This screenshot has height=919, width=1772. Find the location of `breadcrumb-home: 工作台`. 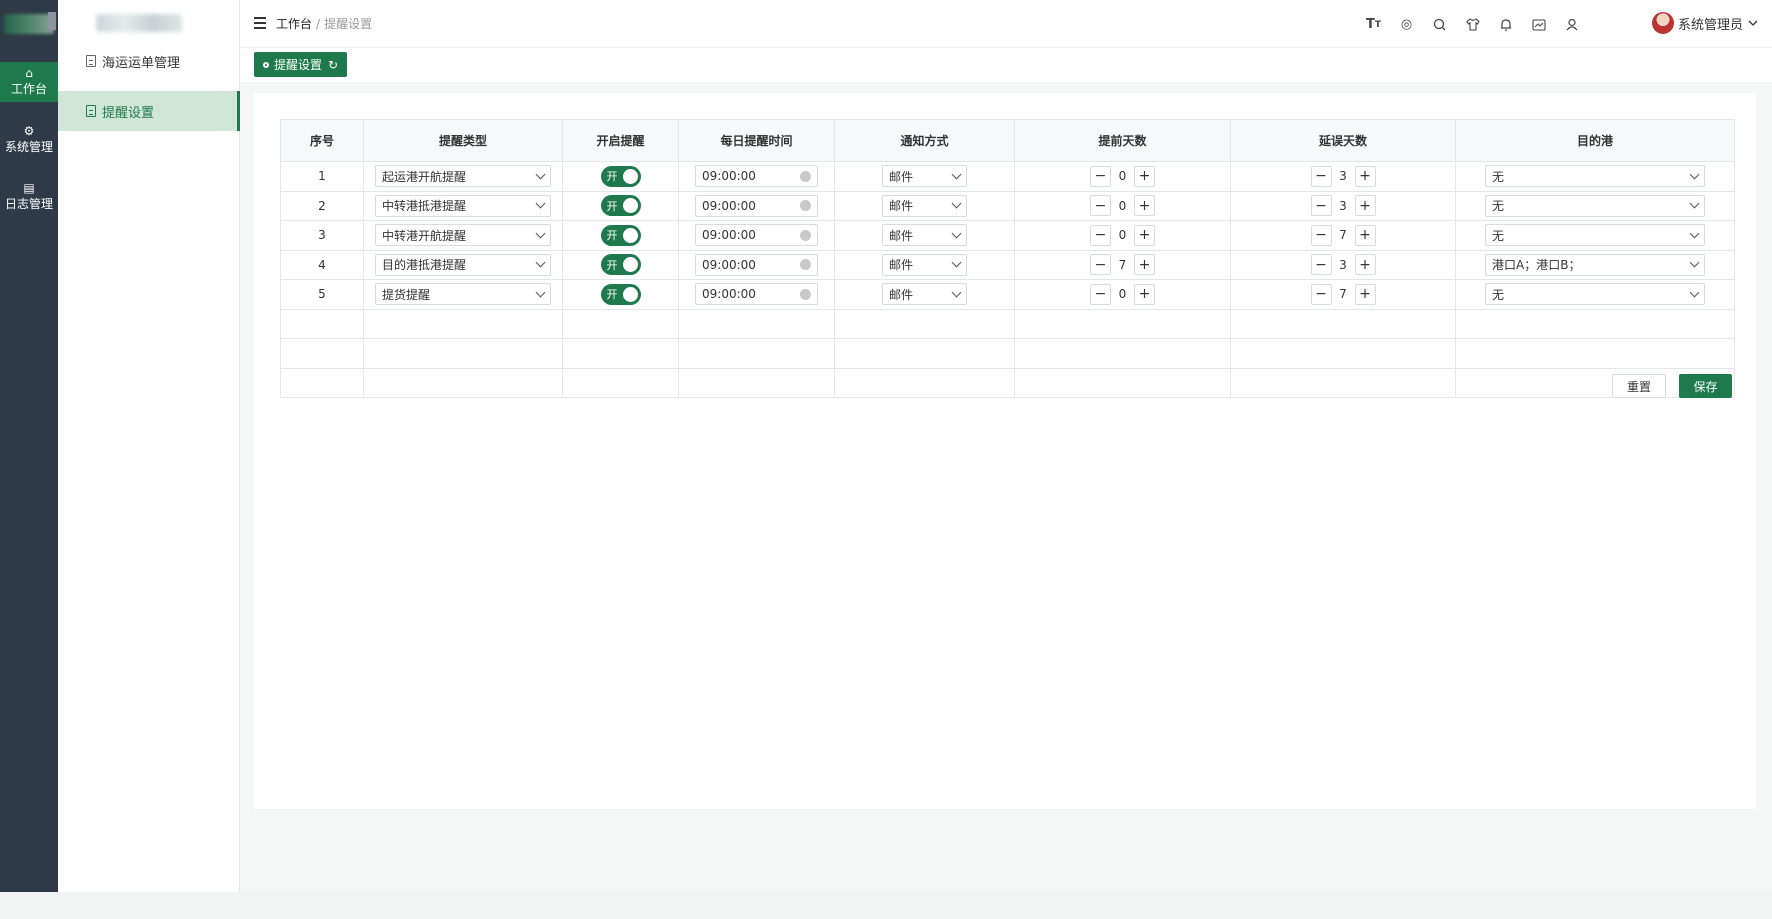

breadcrumb-home: 工作台 is located at coordinates (294, 24).